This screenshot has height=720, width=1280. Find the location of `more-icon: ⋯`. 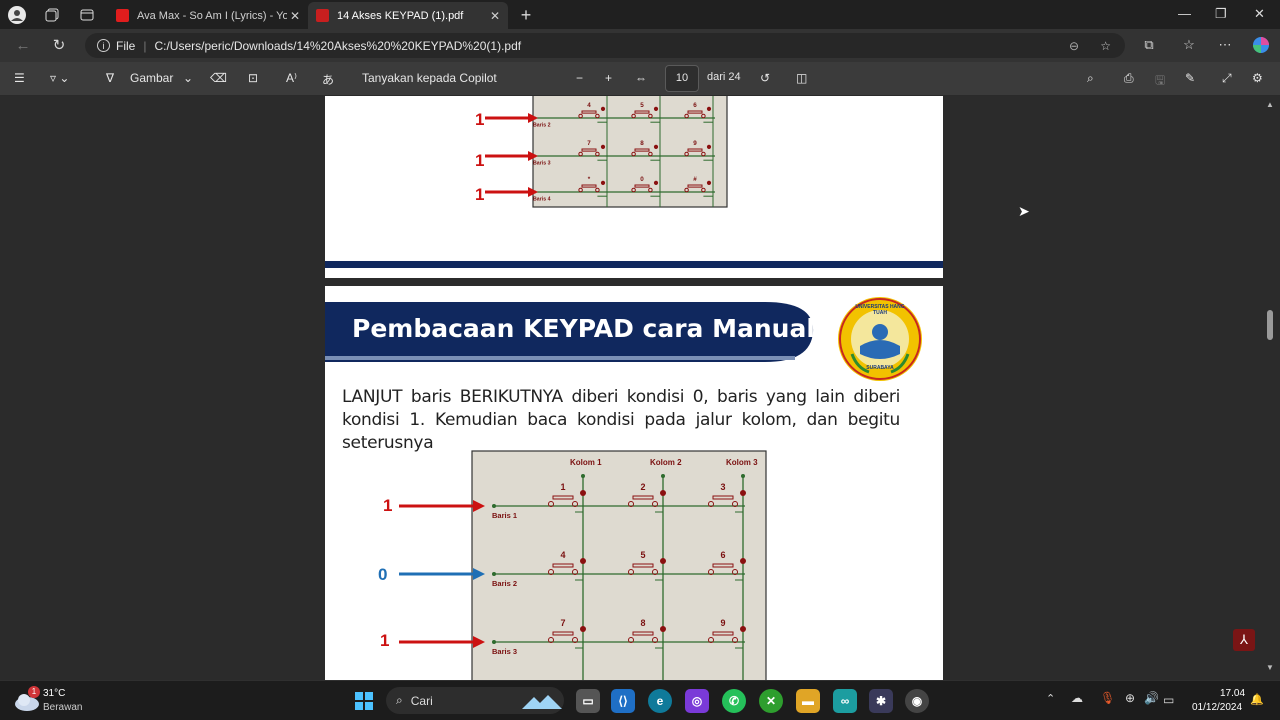

more-icon: ⋯ is located at coordinates (1225, 45).